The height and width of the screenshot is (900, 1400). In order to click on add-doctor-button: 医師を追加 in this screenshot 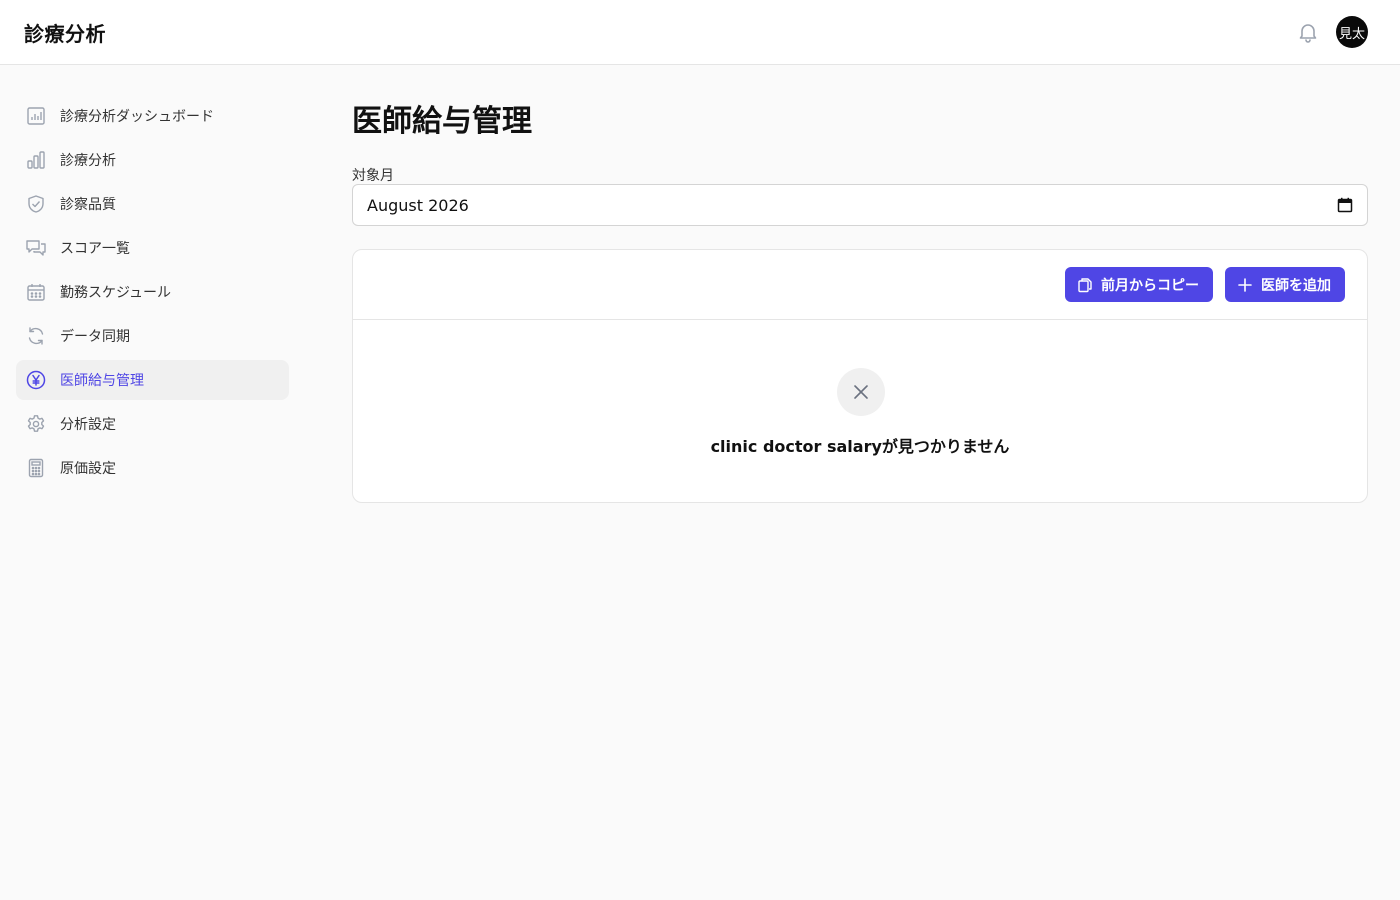, I will do `click(1285, 284)`.